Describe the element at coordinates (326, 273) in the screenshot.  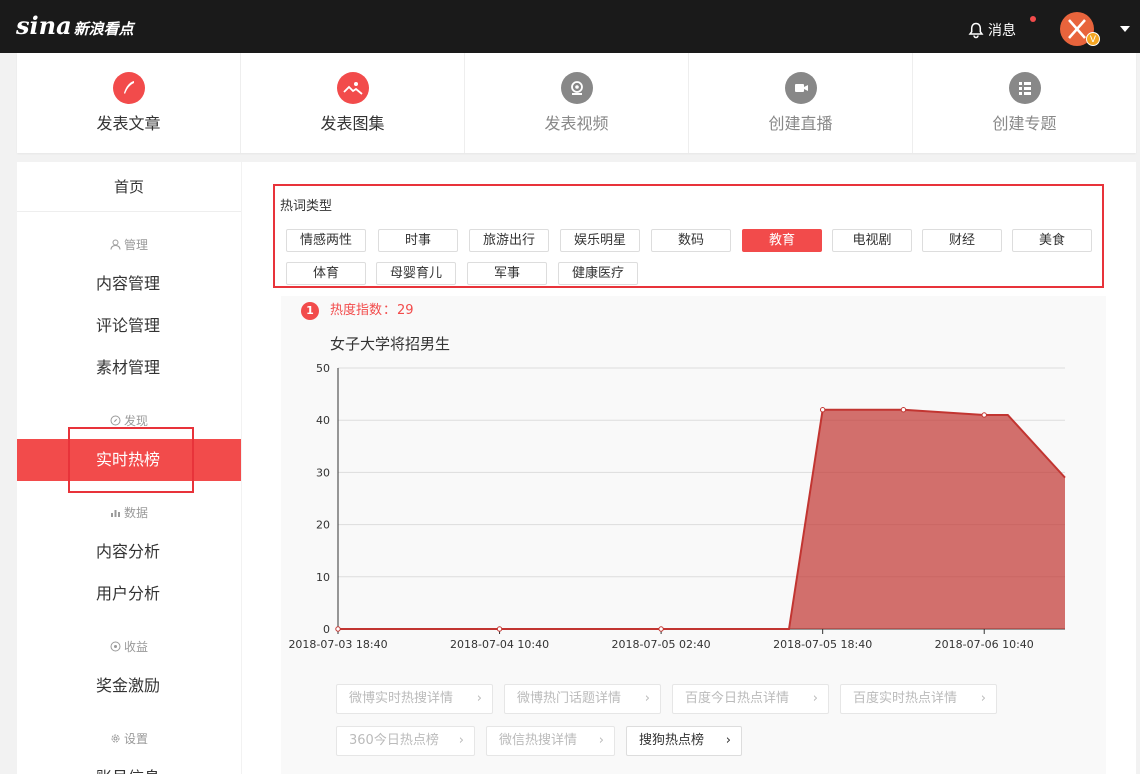
I see `tag-sports: 体育` at that location.